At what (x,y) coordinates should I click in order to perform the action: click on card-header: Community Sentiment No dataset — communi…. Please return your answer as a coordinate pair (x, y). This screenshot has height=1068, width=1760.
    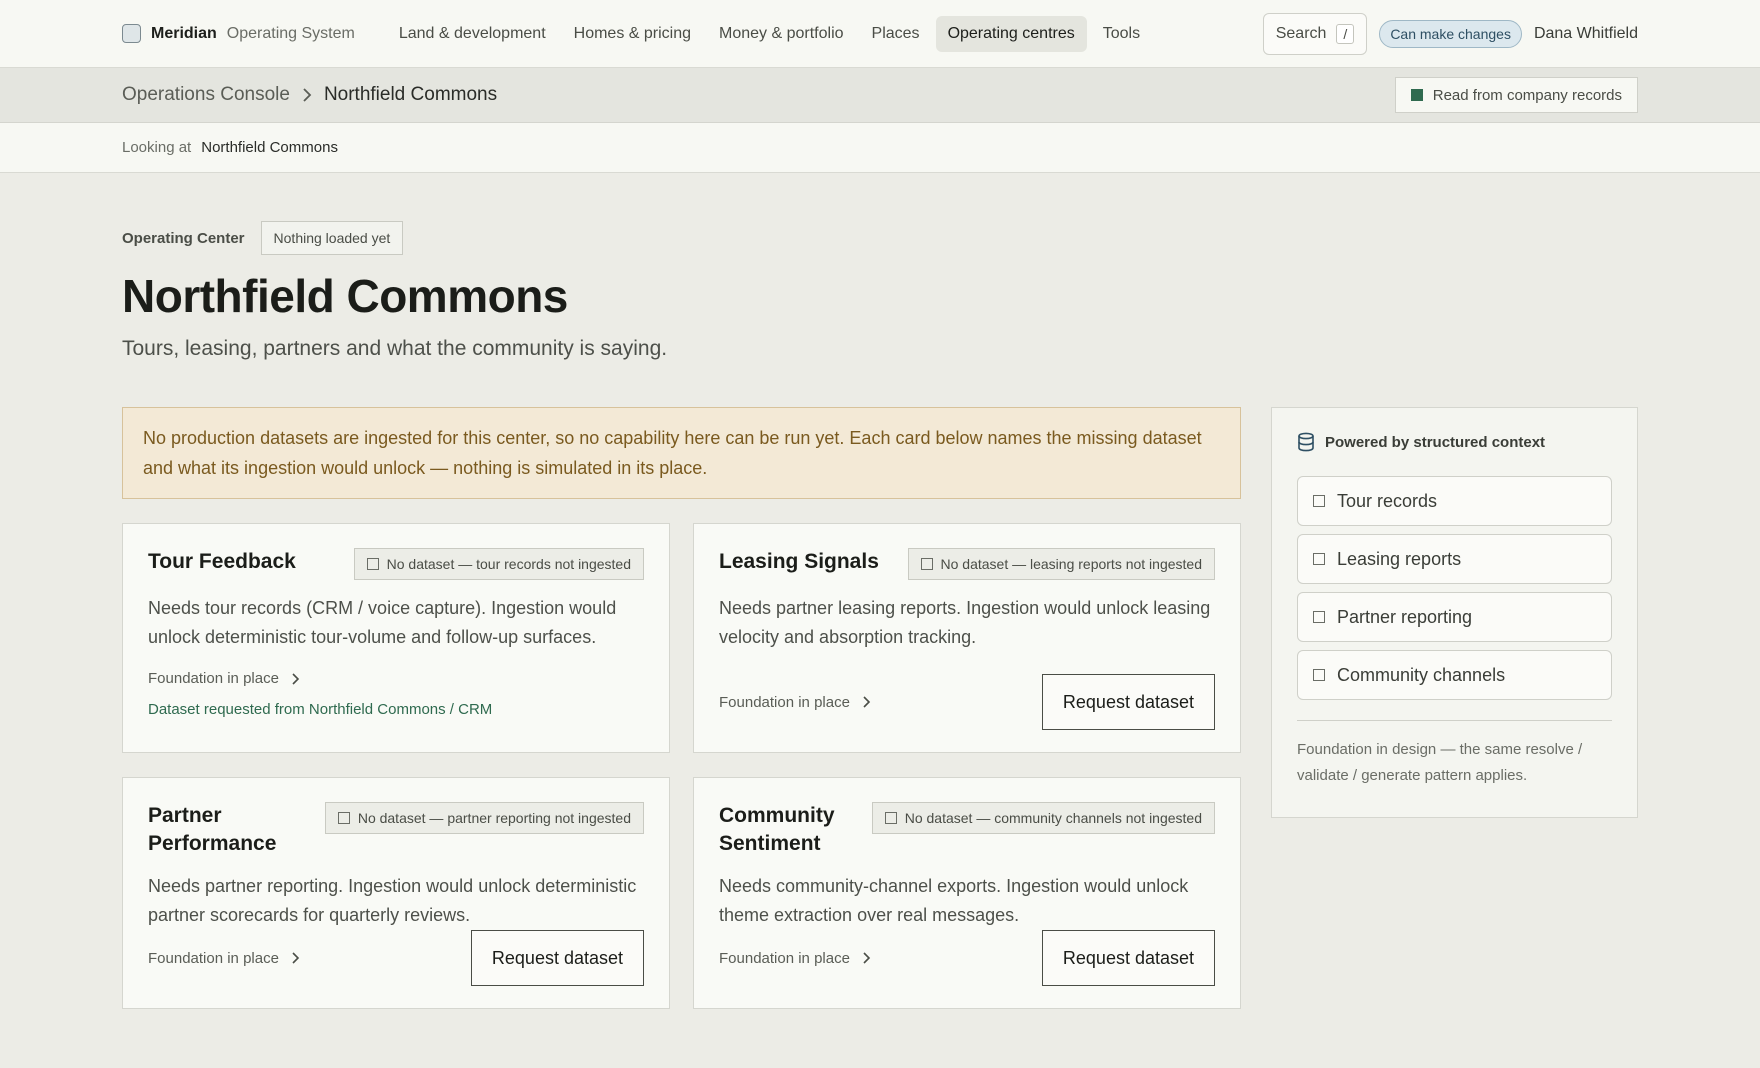
    Looking at the image, I should click on (967, 830).